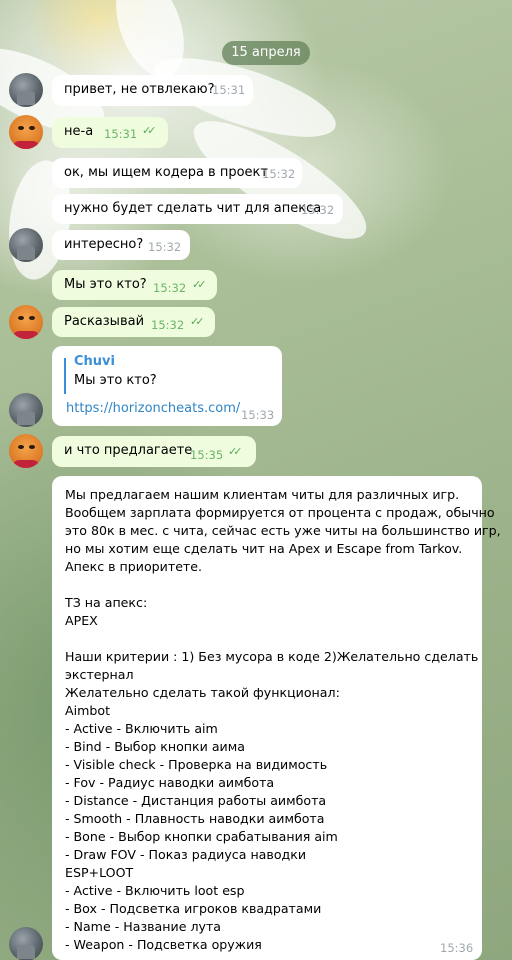 The width and height of the screenshot is (512, 960). Describe the element at coordinates (99, 872) in the screenshot. I see `message-line: ESP+LOOT` at that location.